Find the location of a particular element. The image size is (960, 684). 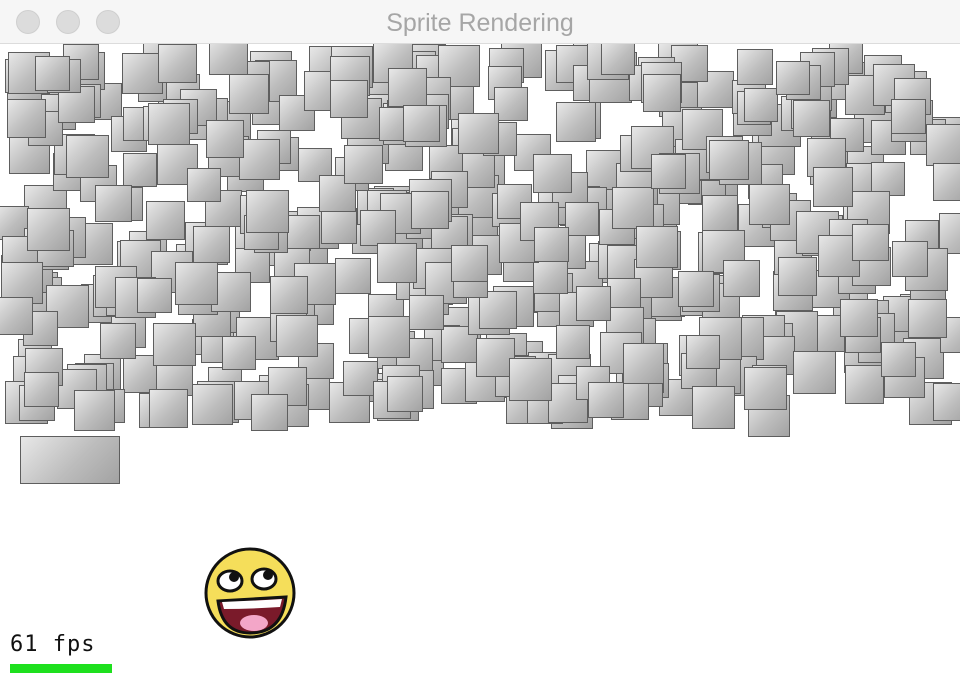

window-title: Sprite Rendering is located at coordinates (480, 23).